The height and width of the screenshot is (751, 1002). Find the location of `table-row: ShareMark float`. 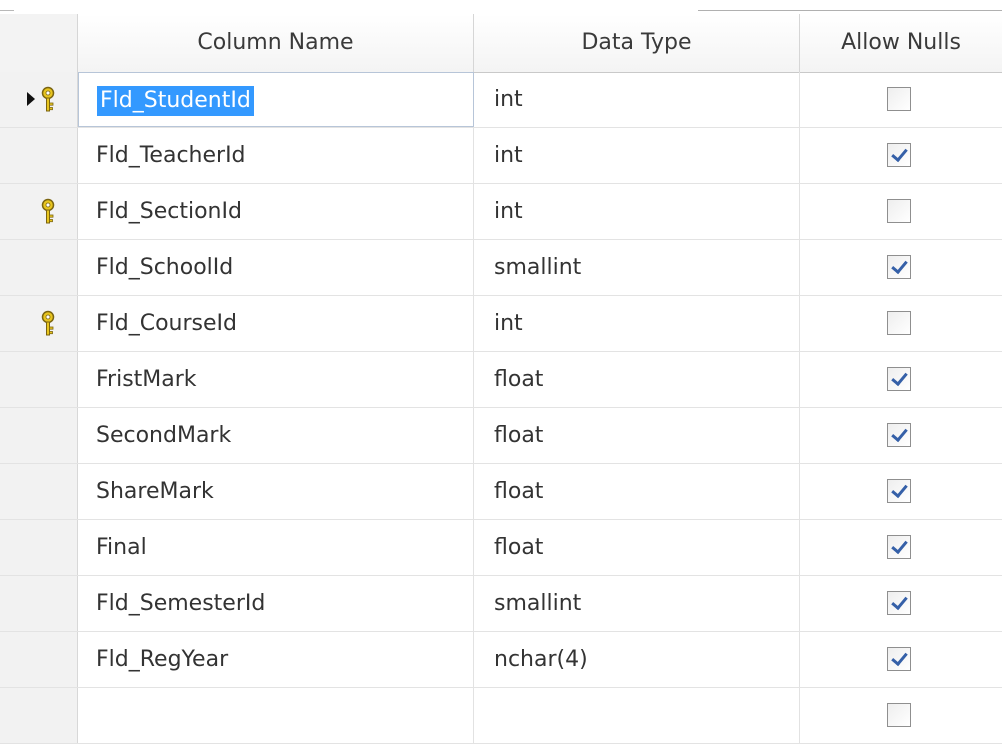

table-row: ShareMark float is located at coordinates (501, 492).